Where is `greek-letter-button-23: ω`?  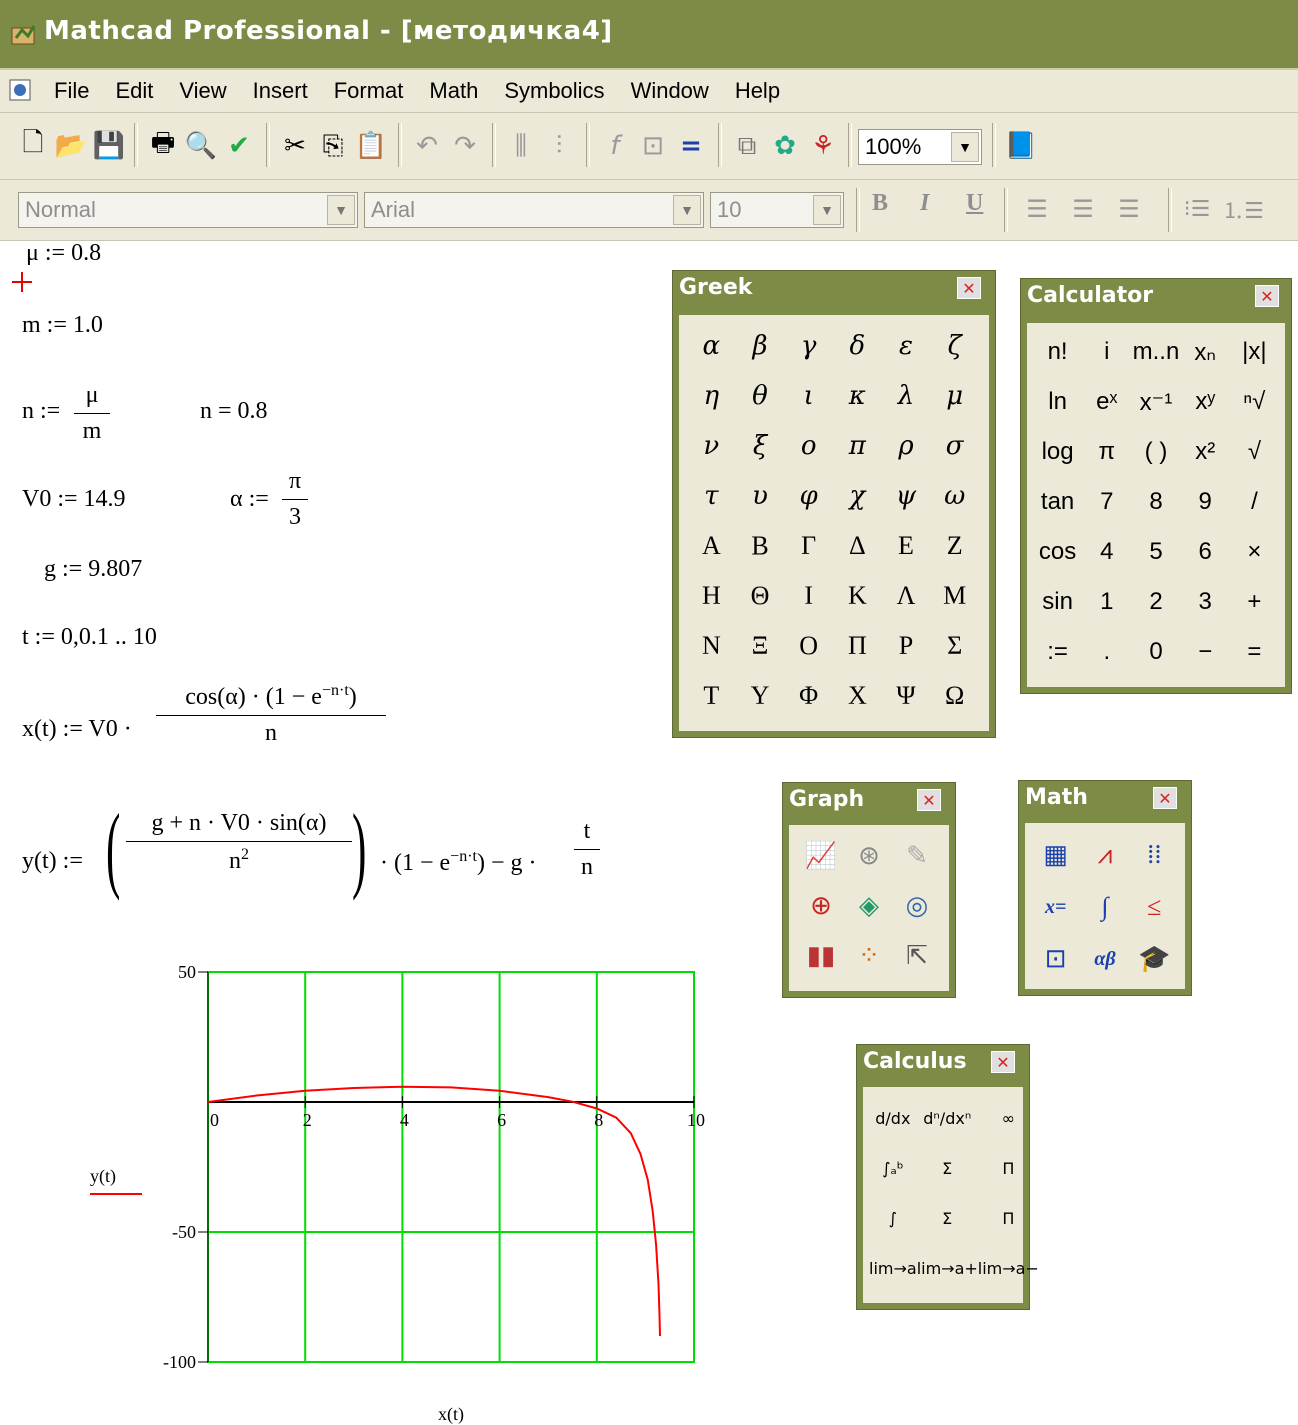 greek-letter-button-23: ω is located at coordinates (954, 496).